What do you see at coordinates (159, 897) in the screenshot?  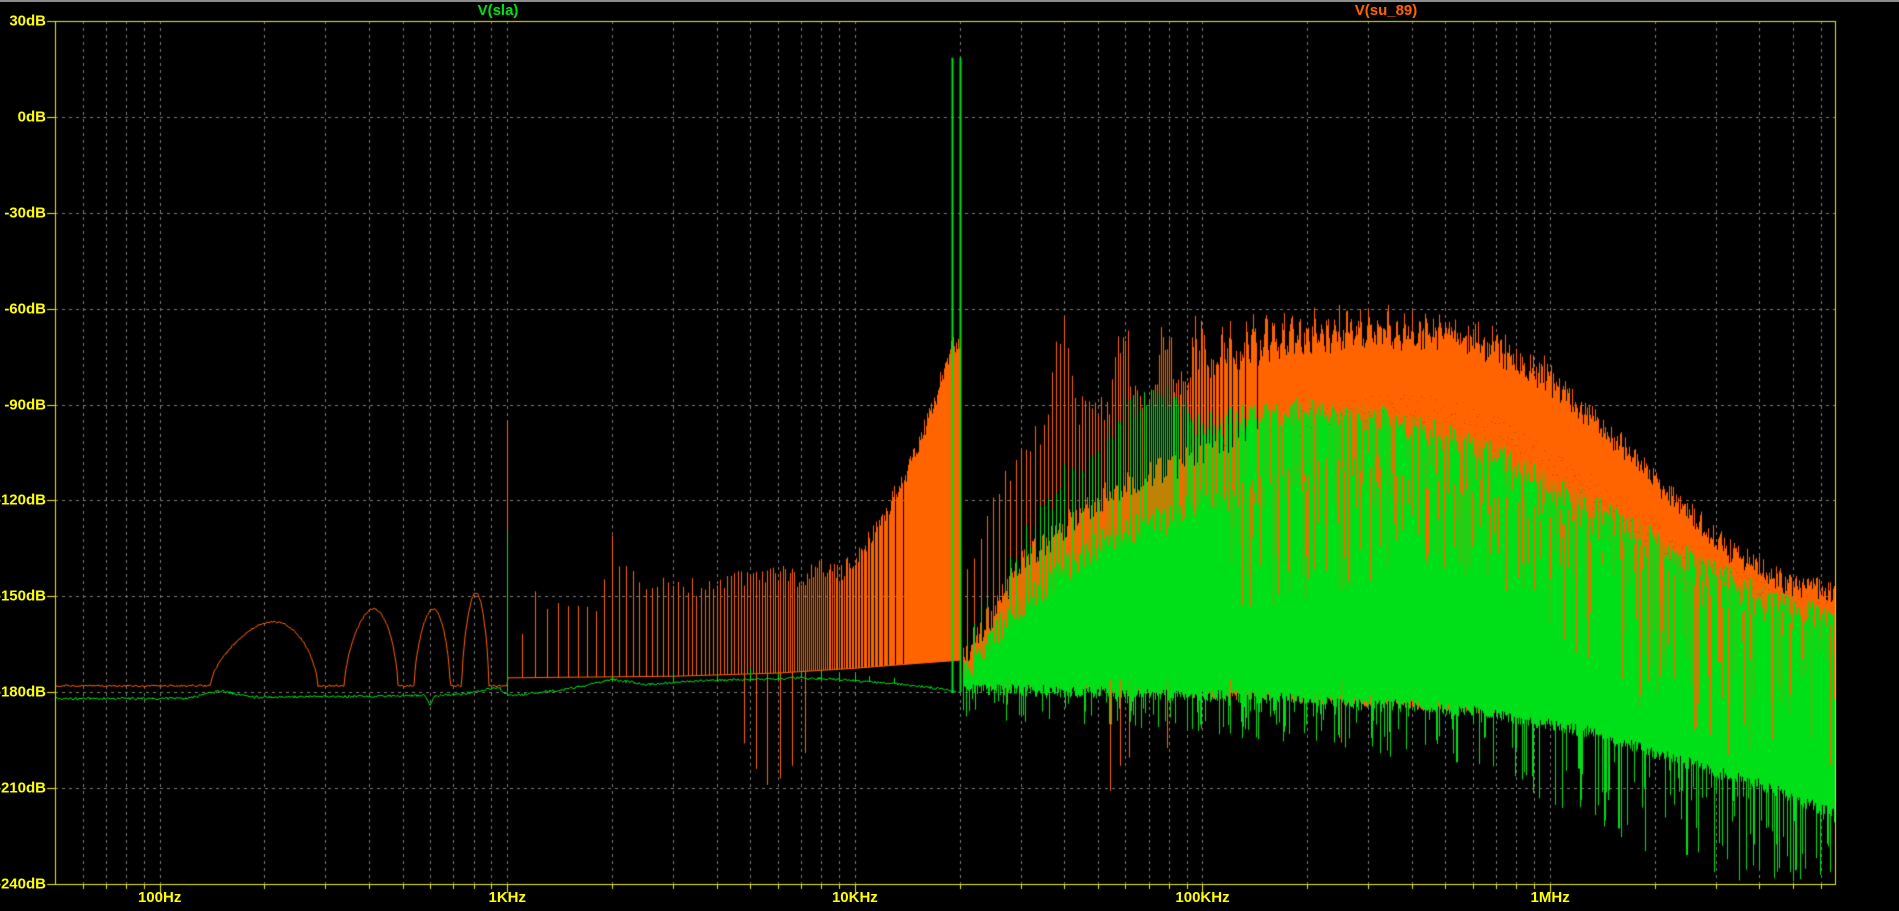 I see `x-axis-label: 100Hz` at bounding box center [159, 897].